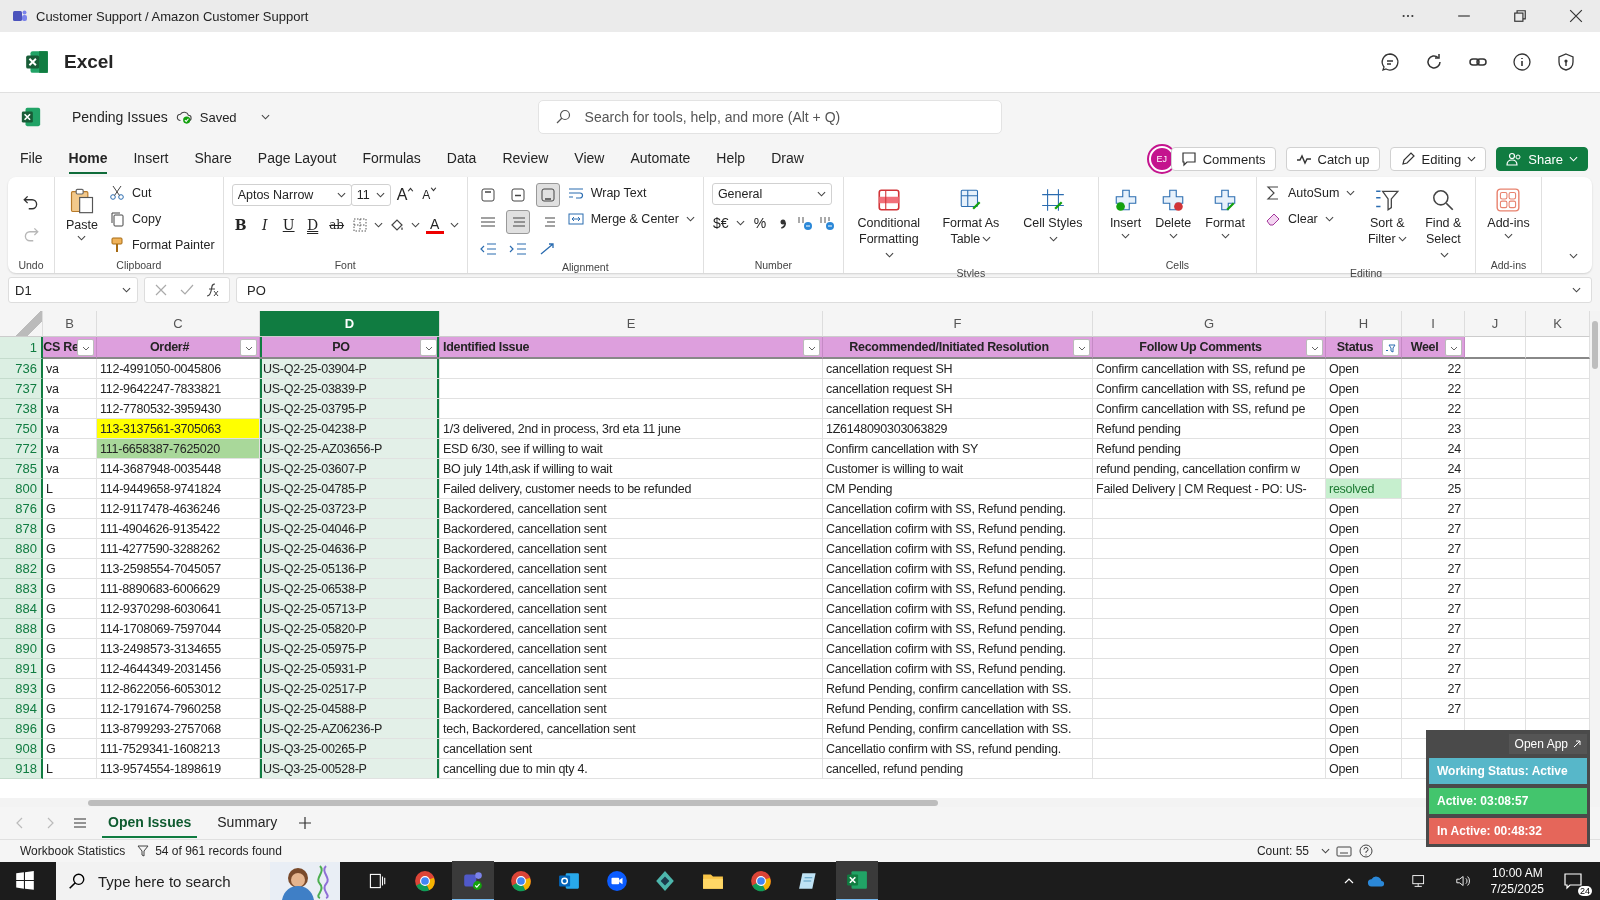 This screenshot has height=900, width=1600. What do you see at coordinates (21, 369) in the screenshot?
I see `row-number: 736` at bounding box center [21, 369].